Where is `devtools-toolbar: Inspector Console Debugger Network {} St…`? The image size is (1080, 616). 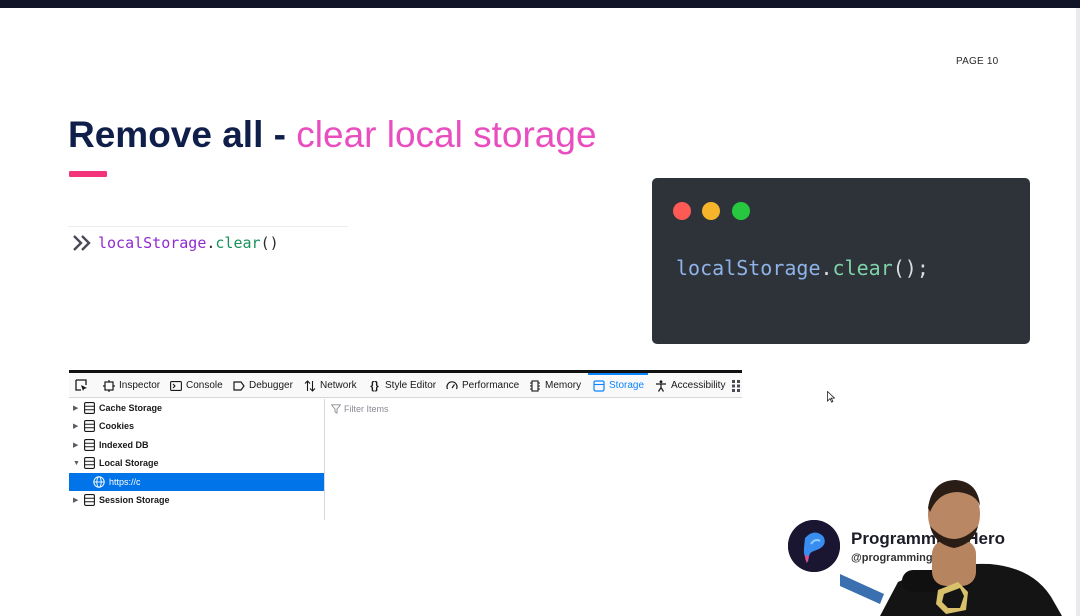
devtools-toolbar: Inspector Console Debugger Network {} St… is located at coordinates (405, 385).